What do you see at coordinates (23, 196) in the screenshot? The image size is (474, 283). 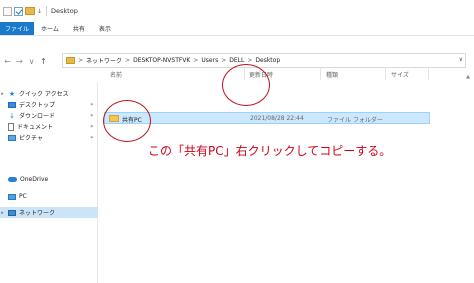 I see `sidebar-item-label: PC` at bounding box center [23, 196].